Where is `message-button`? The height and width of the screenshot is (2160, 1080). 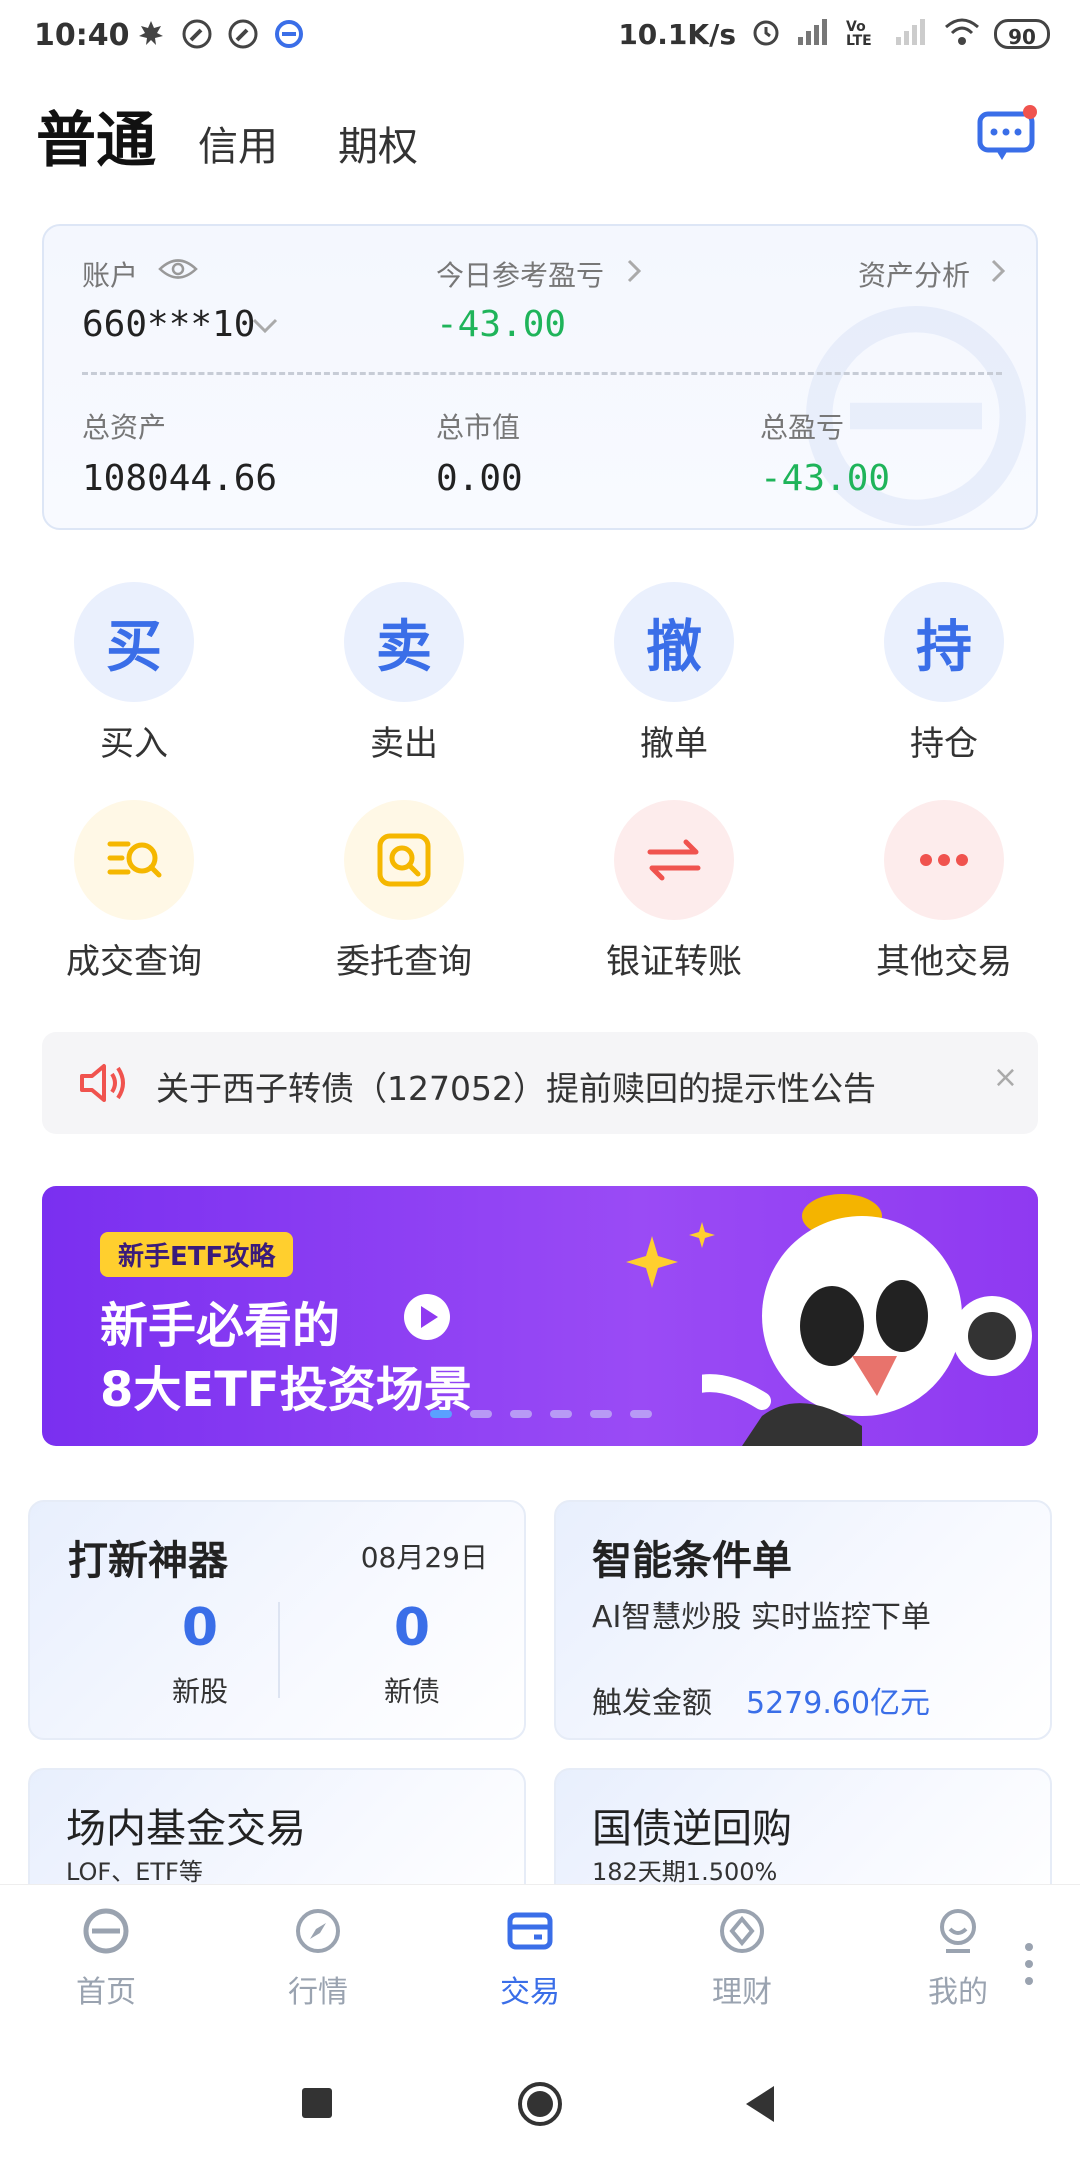
message-button is located at coordinates (1007, 133).